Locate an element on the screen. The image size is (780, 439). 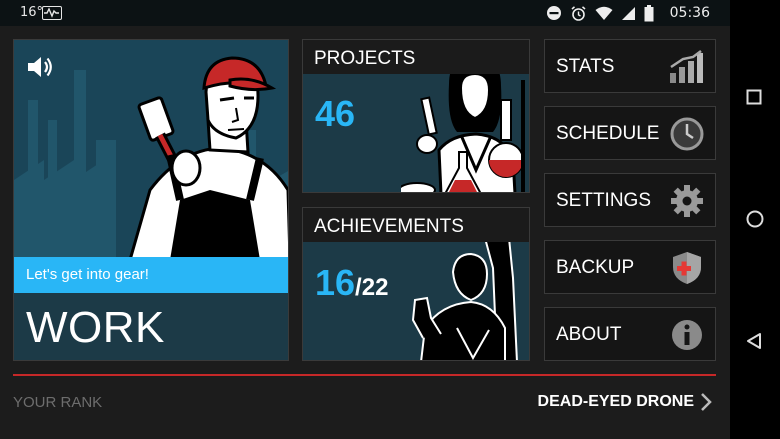
about-label: ABOUT is located at coordinates (589, 334).